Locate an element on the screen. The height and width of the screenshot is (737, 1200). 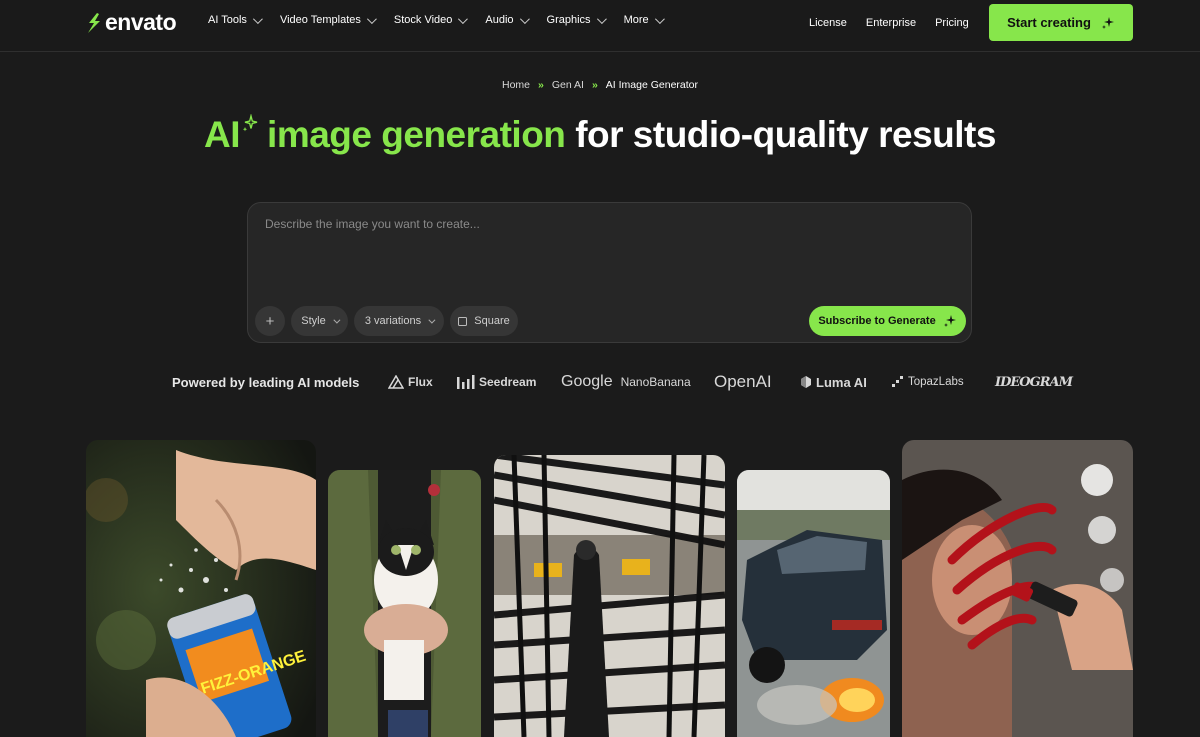
model-name: TopazLabs is located at coordinates (936, 382).